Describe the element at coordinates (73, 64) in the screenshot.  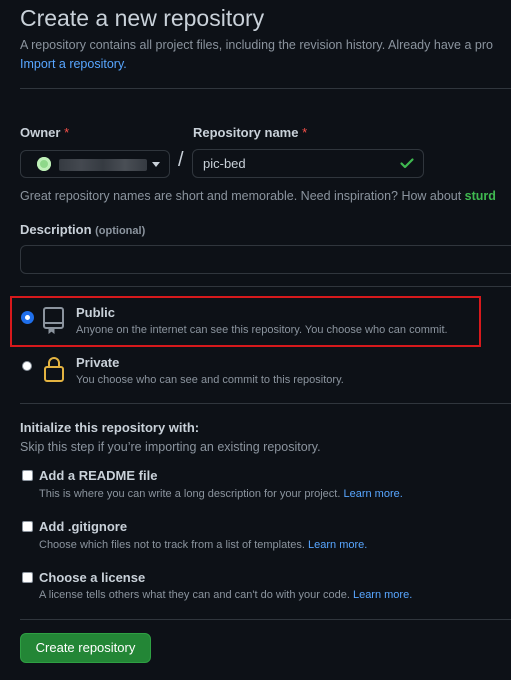
I see `import-repository-link: Import a repository.` at that location.